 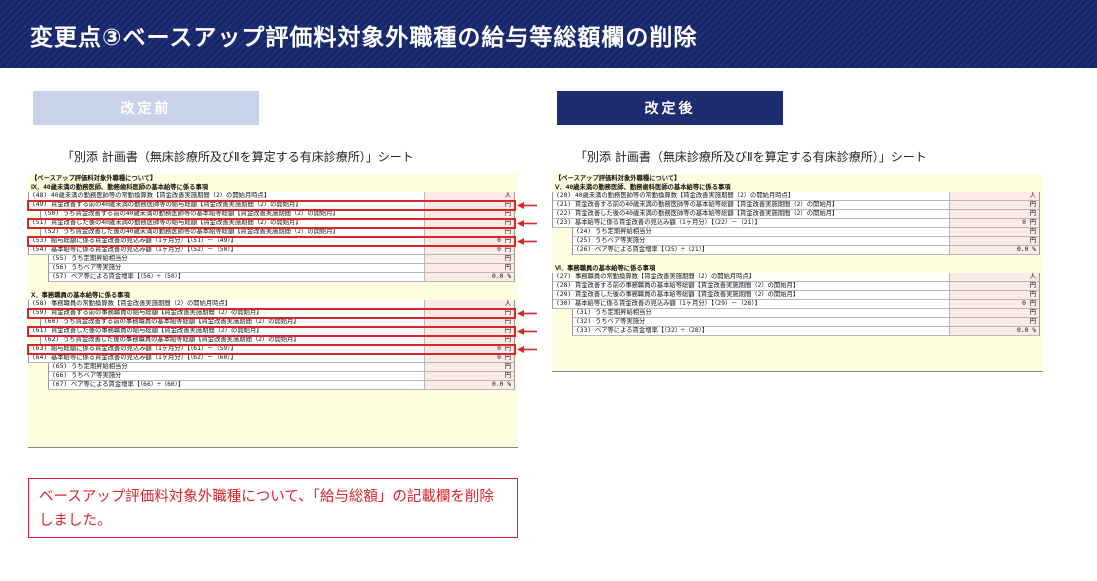 I want to click on before-table-row: (58) 事務職員の常勤換算数【賃金改善実施期間（2）の開始月時点】 人, so click(x=271, y=304).